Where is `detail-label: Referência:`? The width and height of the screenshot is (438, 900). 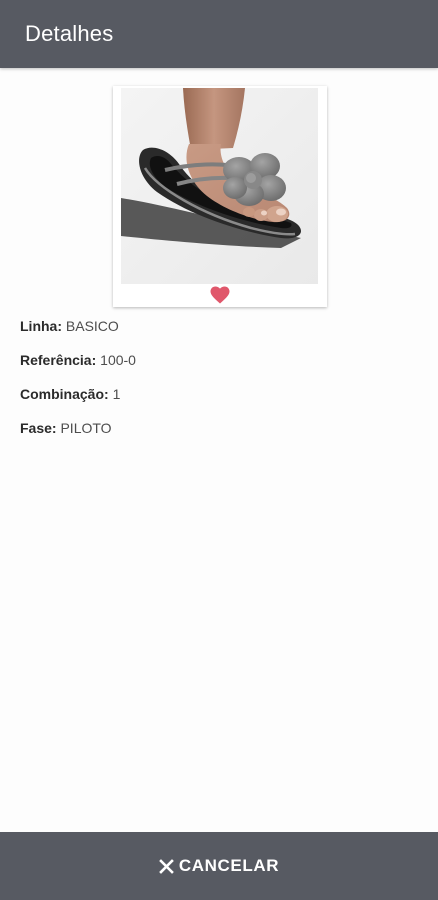 detail-label: Referência: is located at coordinates (58, 360).